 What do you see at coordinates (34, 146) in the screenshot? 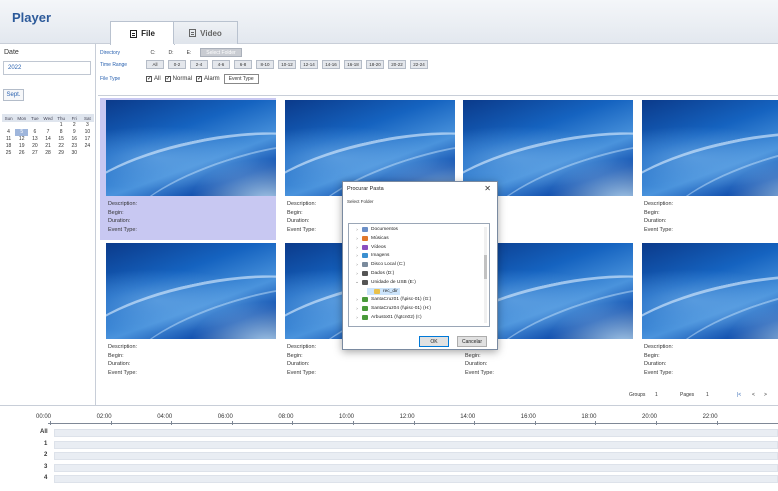
I see `calendar-day: 20` at bounding box center [34, 146].